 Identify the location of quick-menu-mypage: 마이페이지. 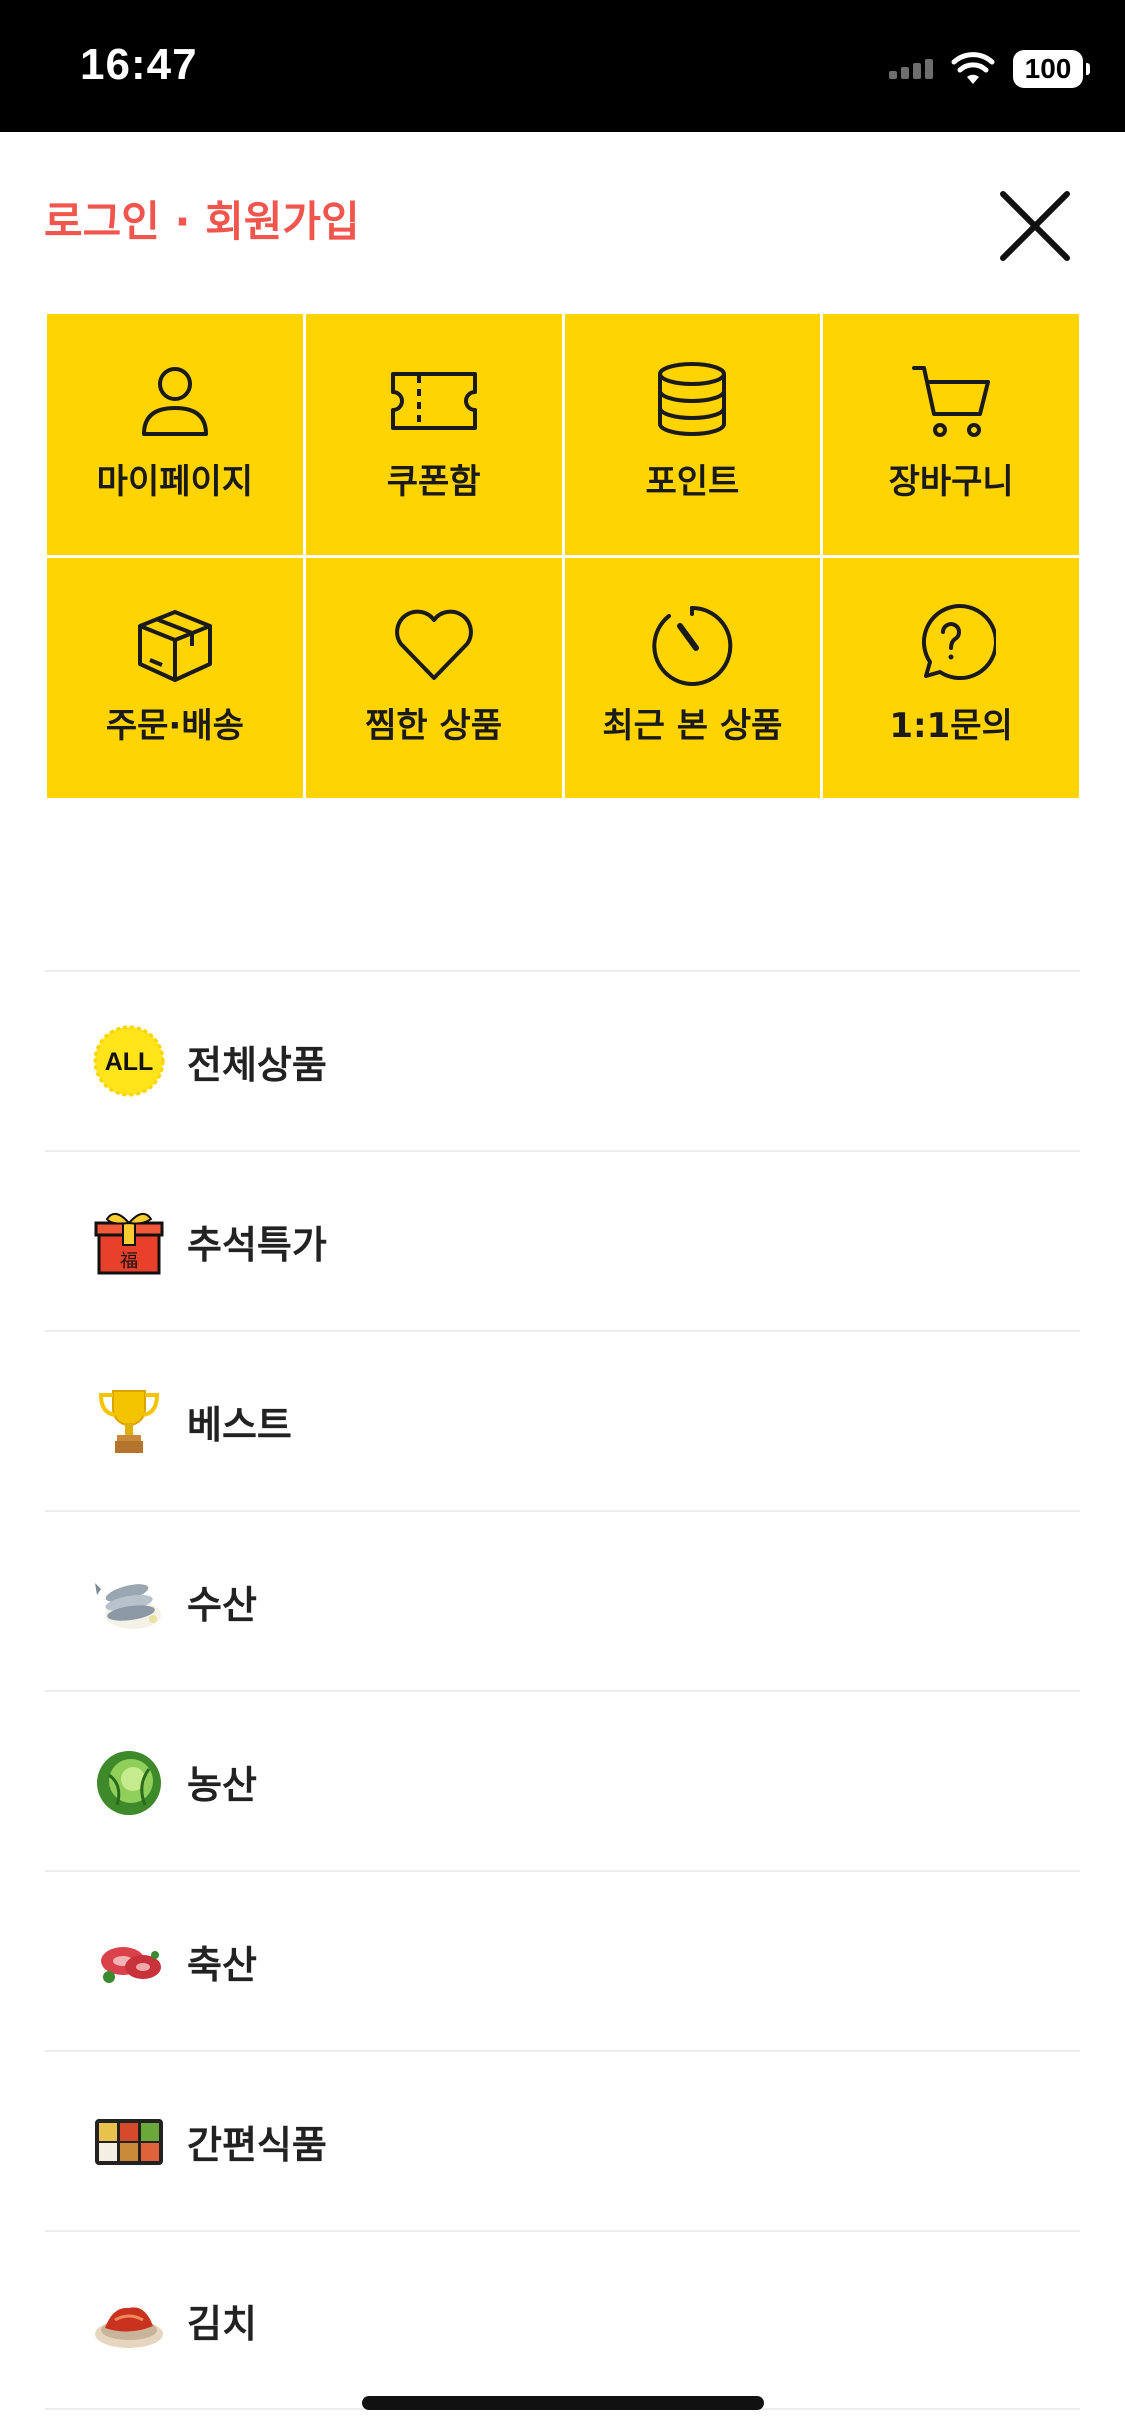
(175, 434).